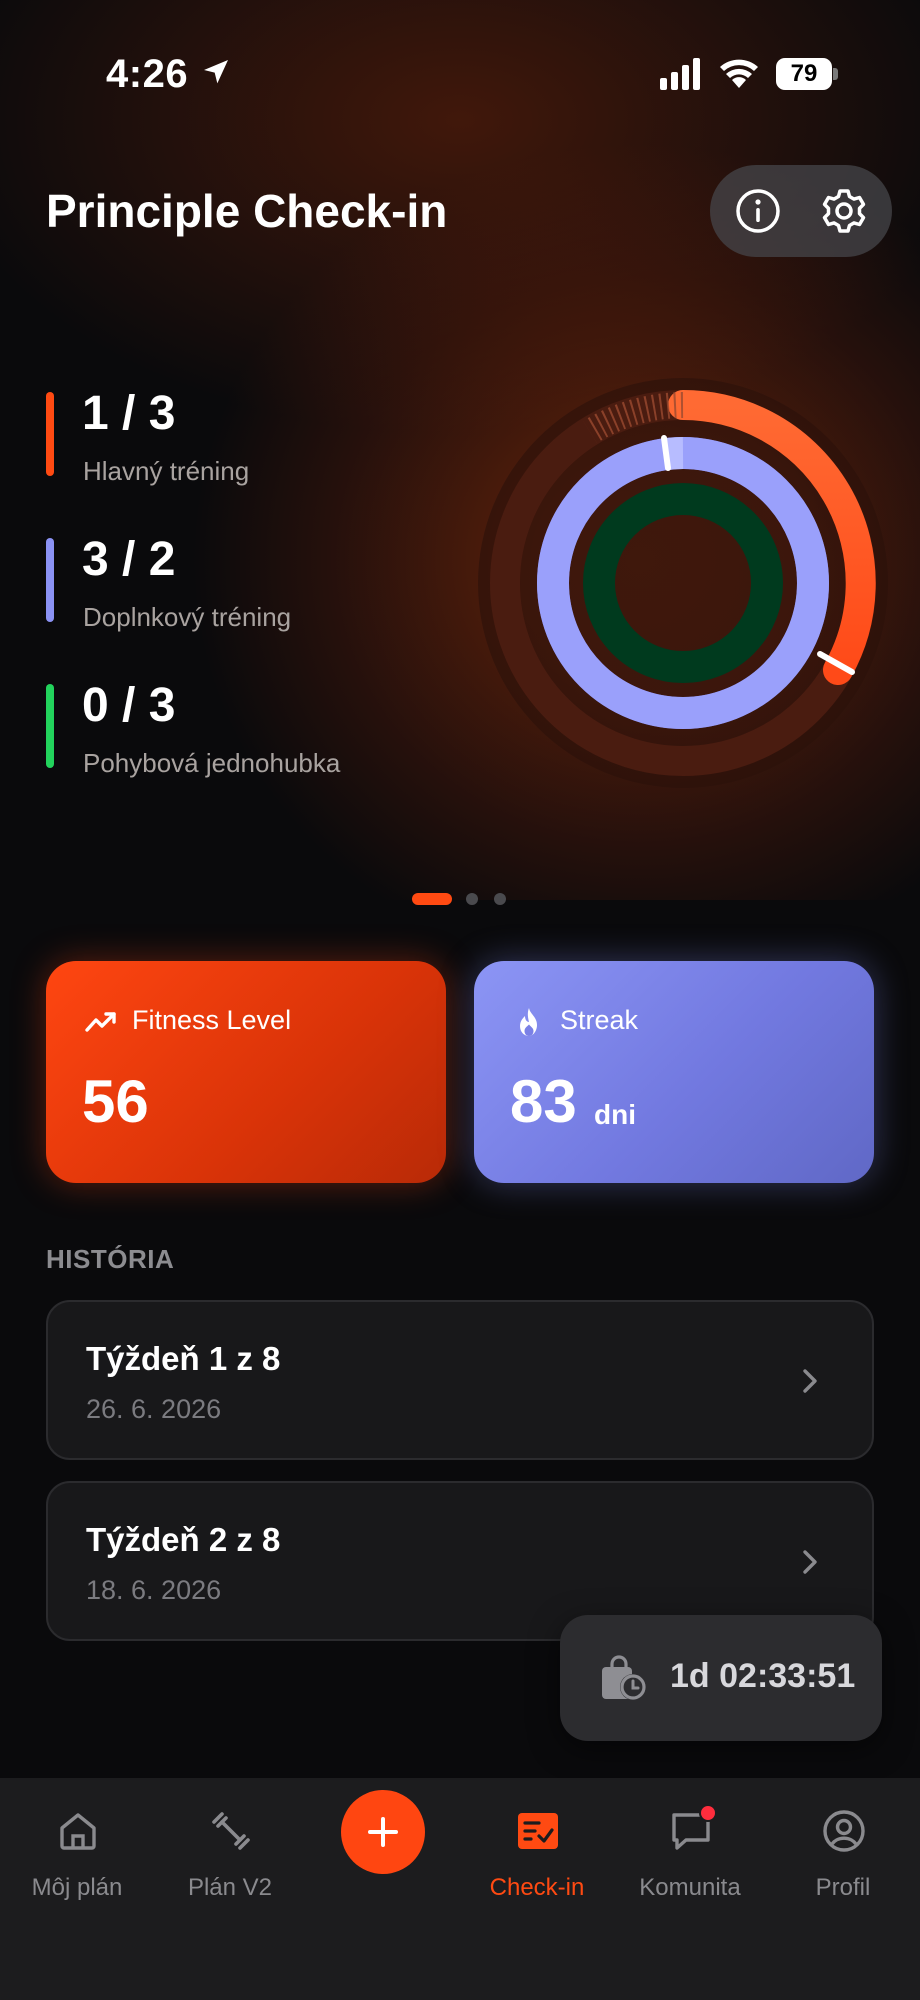 The width and height of the screenshot is (920, 2000). What do you see at coordinates (154, 1409) in the screenshot?
I see `history-item-date: 26. 6. 2026` at bounding box center [154, 1409].